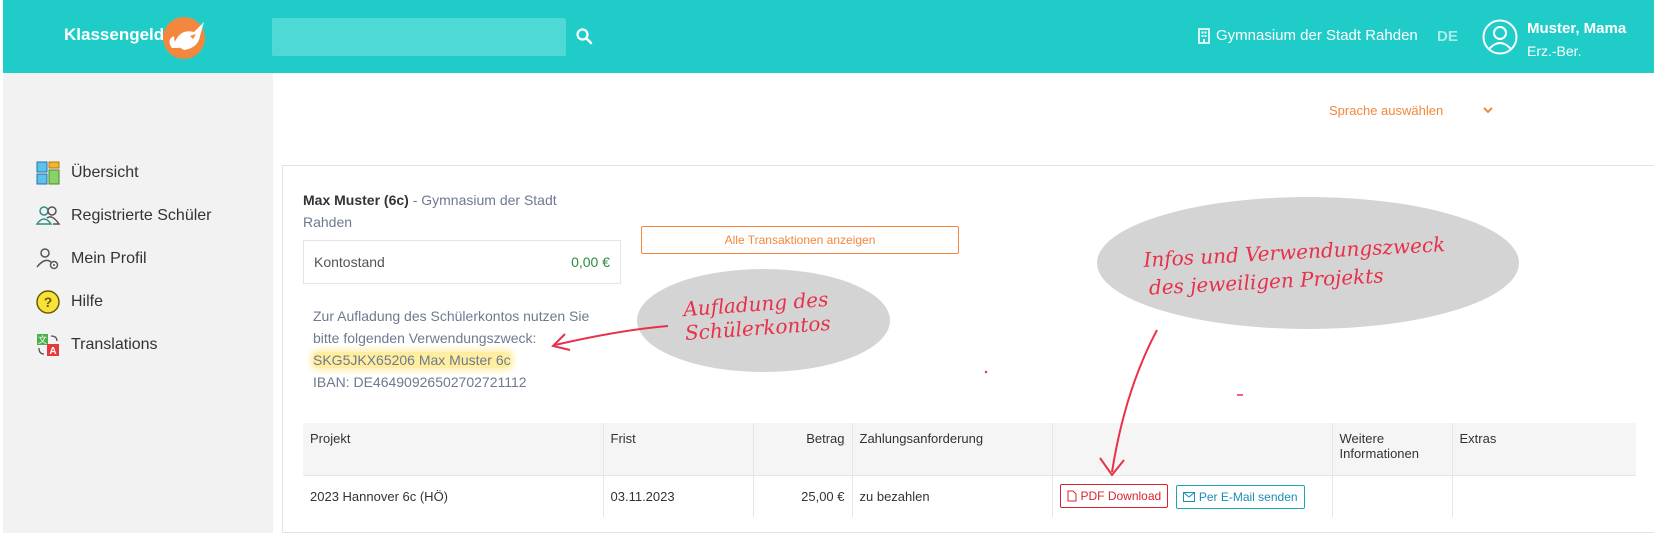  What do you see at coordinates (419, 37) in the screenshot?
I see `search-input` at bounding box center [419, 37].